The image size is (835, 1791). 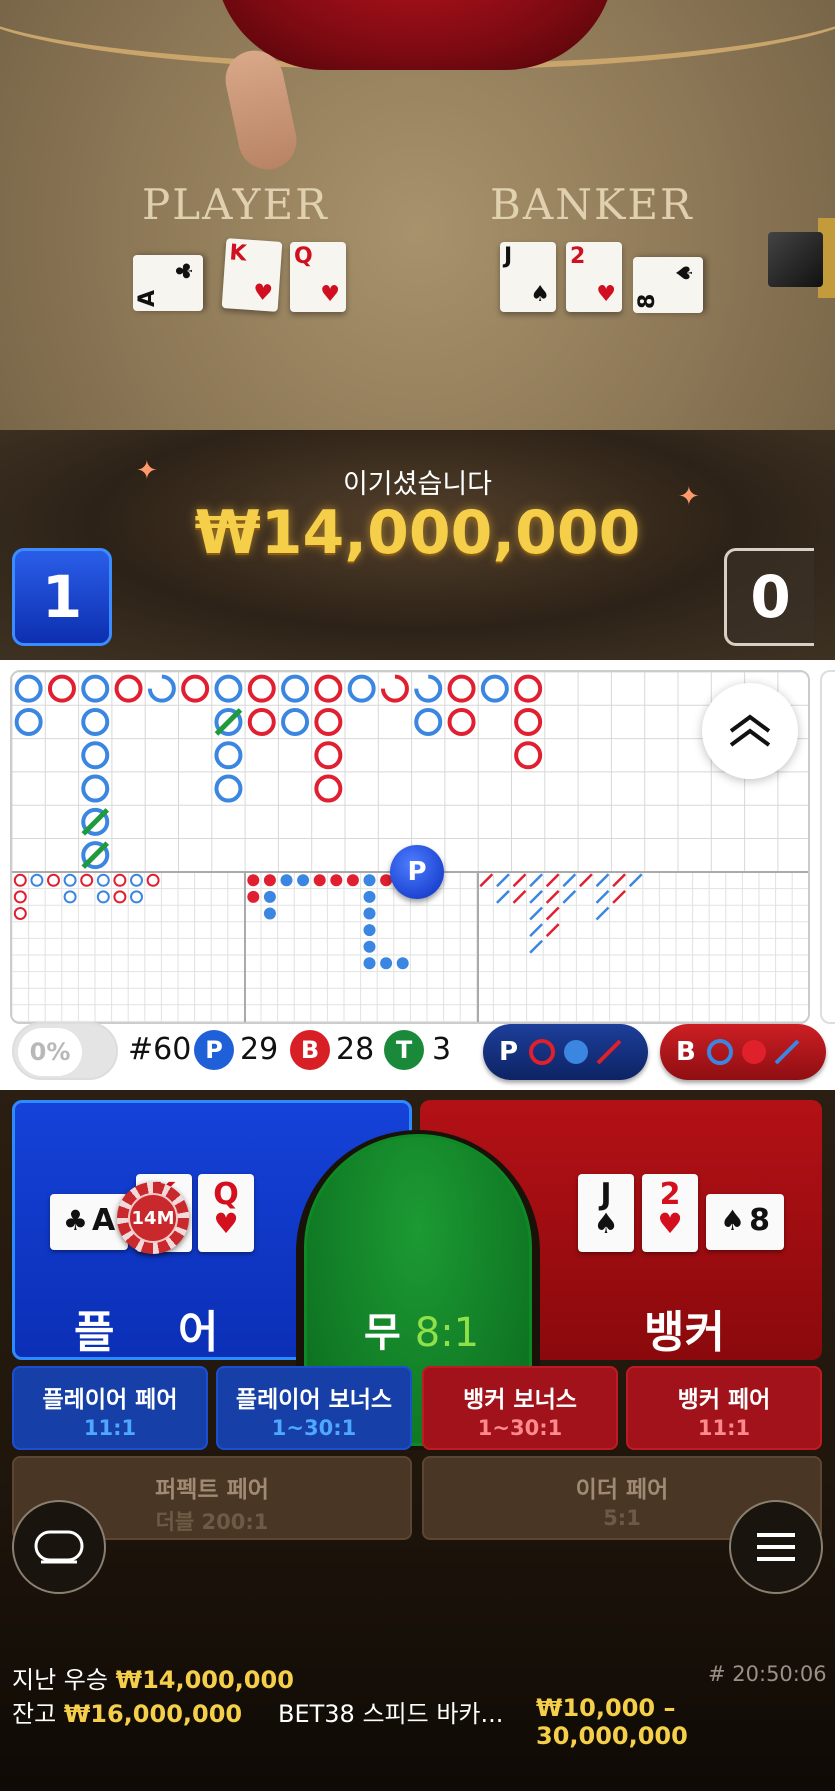 I want to click on player-count: 29, so click(x=259, y=1049).